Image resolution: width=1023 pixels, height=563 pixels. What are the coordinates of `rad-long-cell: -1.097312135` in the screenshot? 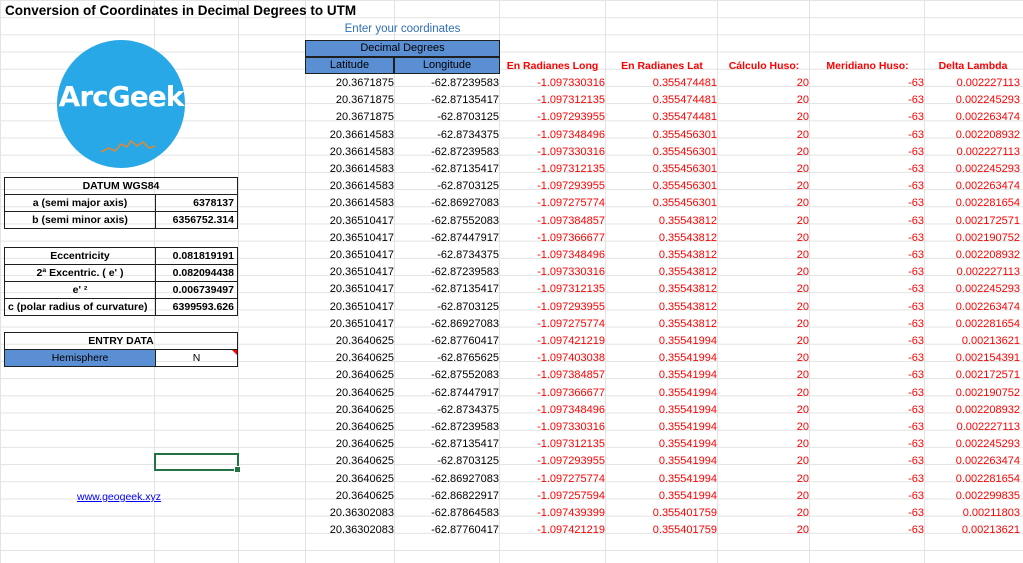 It's located at (552, 289).